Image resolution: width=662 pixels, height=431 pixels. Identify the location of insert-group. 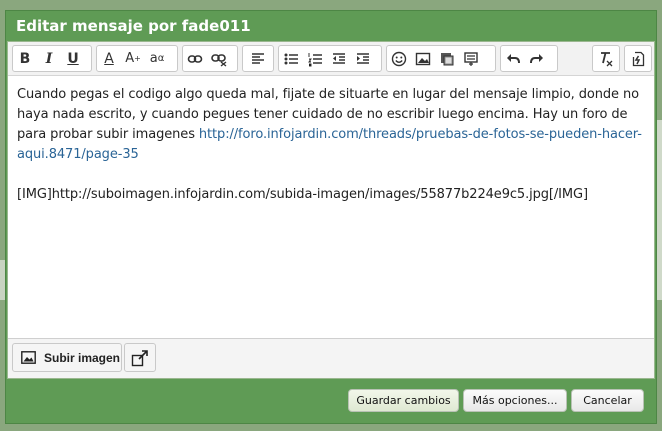
(441, 58).